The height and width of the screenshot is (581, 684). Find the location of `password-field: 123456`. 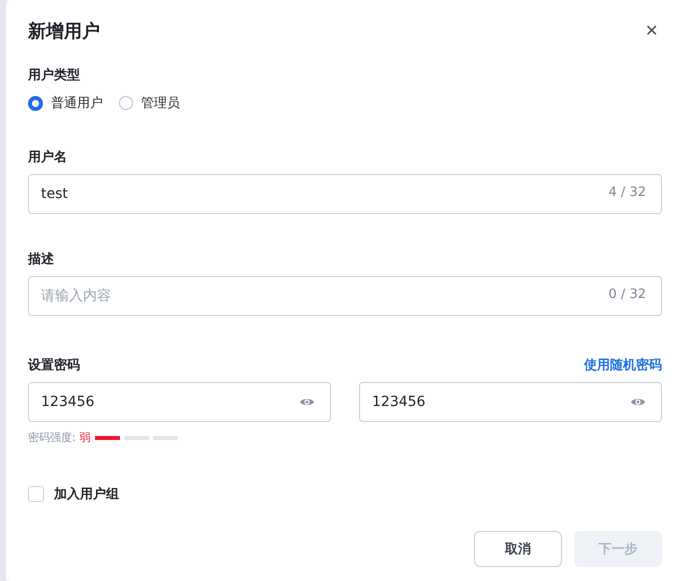

password-field: 123456 is located at coordinates (179, 402).